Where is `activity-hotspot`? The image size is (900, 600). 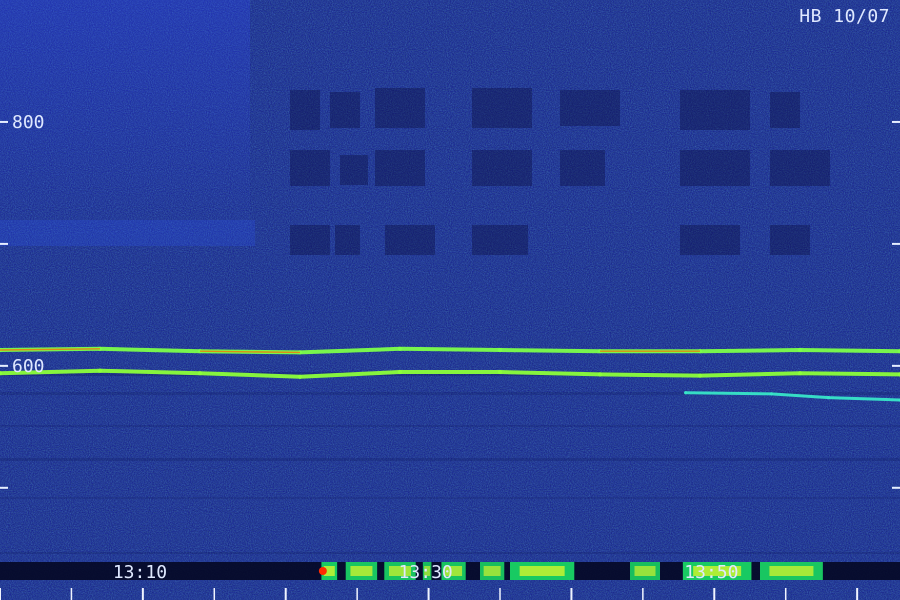
activity-hotspot is located at coordinates (322, 571).